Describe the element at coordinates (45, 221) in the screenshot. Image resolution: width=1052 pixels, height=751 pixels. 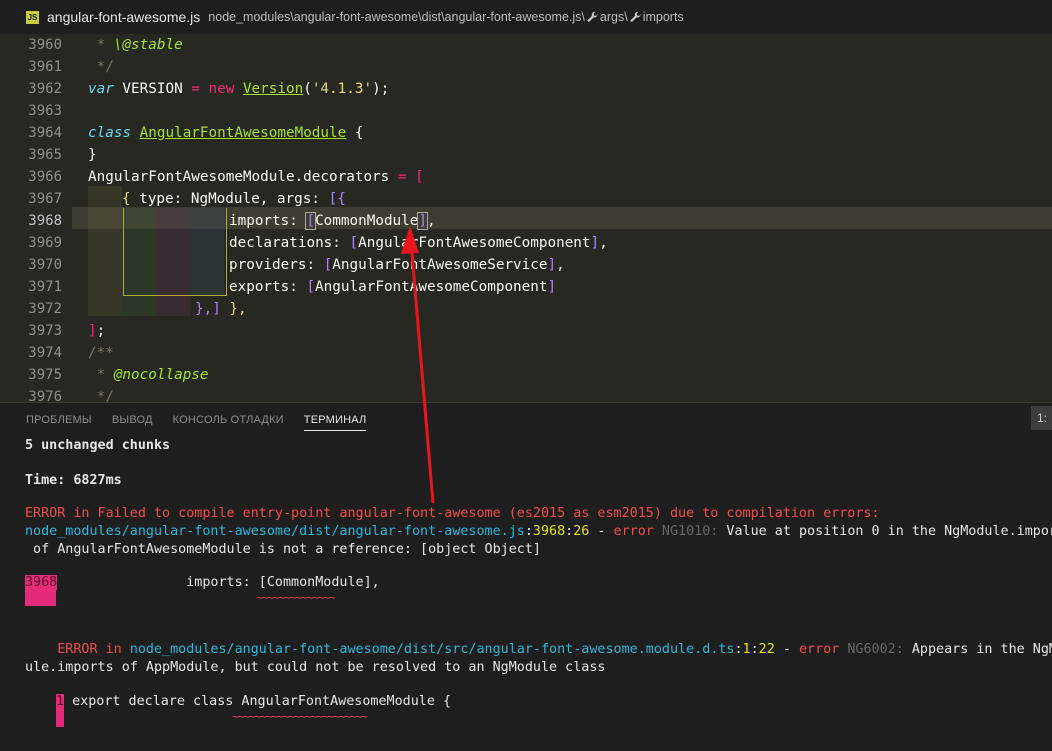
I see `line-number: 3968` at that location.